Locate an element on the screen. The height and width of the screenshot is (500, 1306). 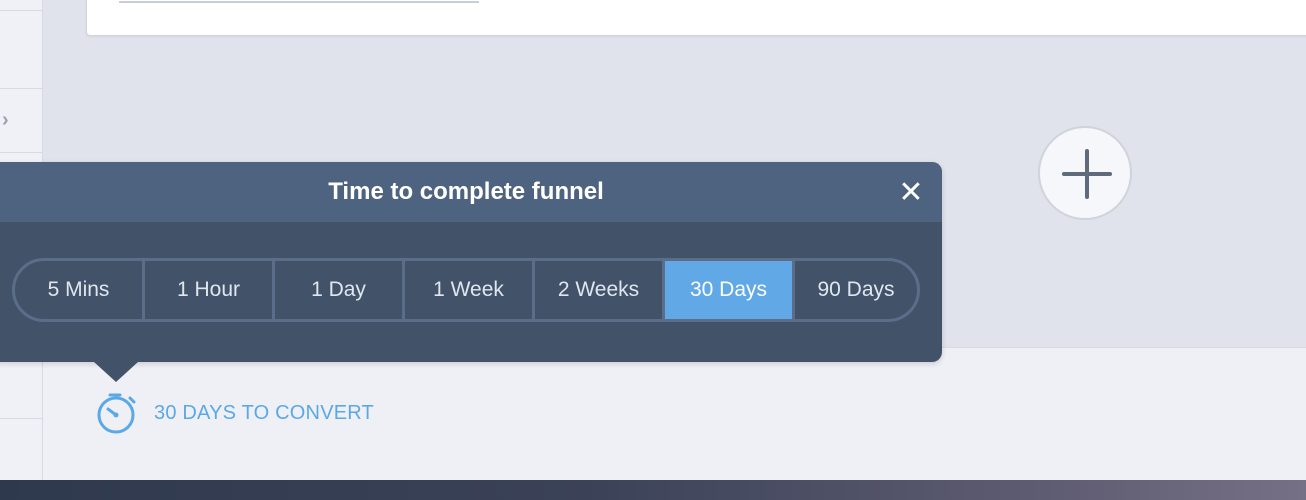
option-30-days: 30 Days is located at coordinates (730, 290).